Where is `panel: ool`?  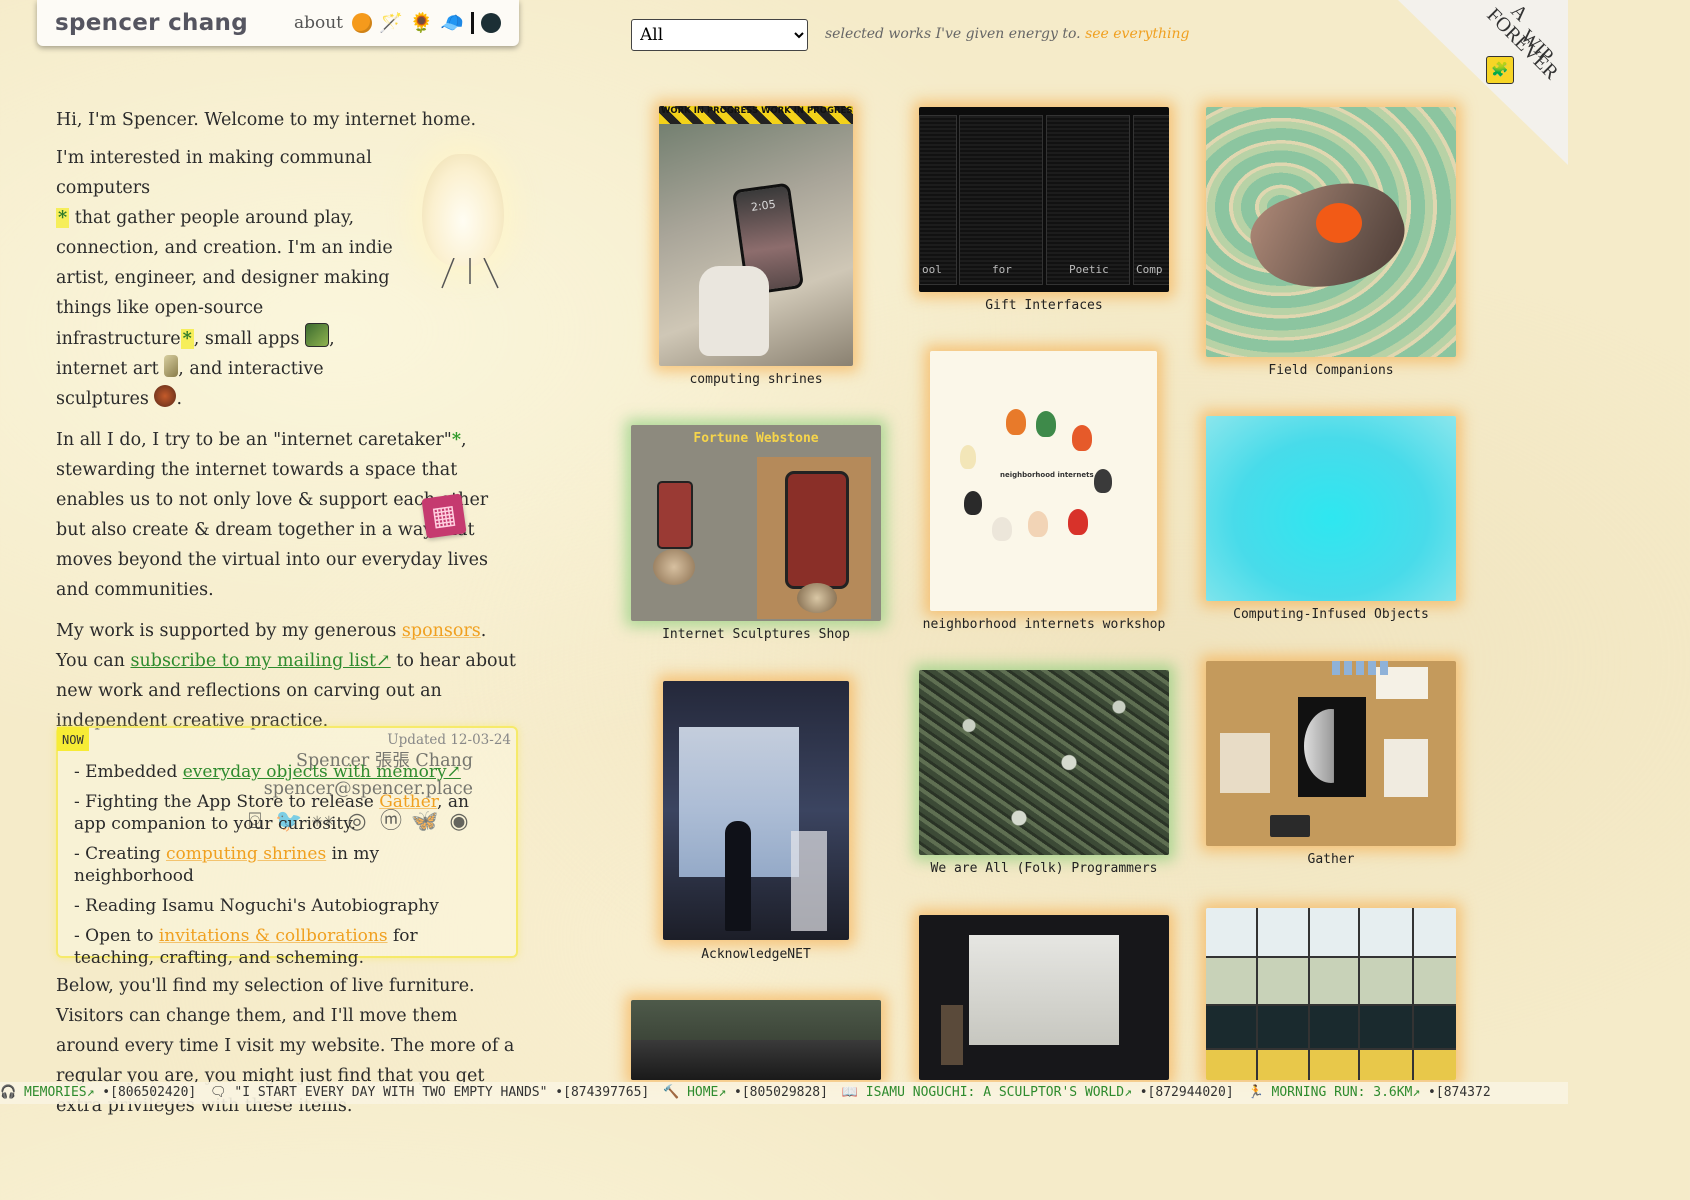
panel: ool is located at coordinates (938, 200).